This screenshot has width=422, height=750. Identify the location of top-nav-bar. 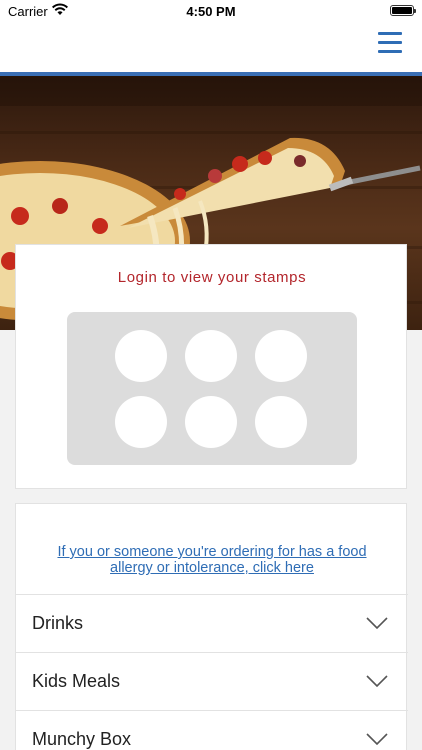
(211, 48).